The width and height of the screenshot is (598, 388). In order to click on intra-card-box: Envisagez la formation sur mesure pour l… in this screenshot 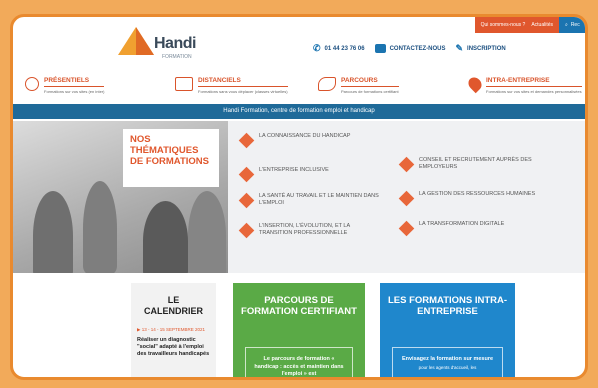, I will do `click(447, 362)`.